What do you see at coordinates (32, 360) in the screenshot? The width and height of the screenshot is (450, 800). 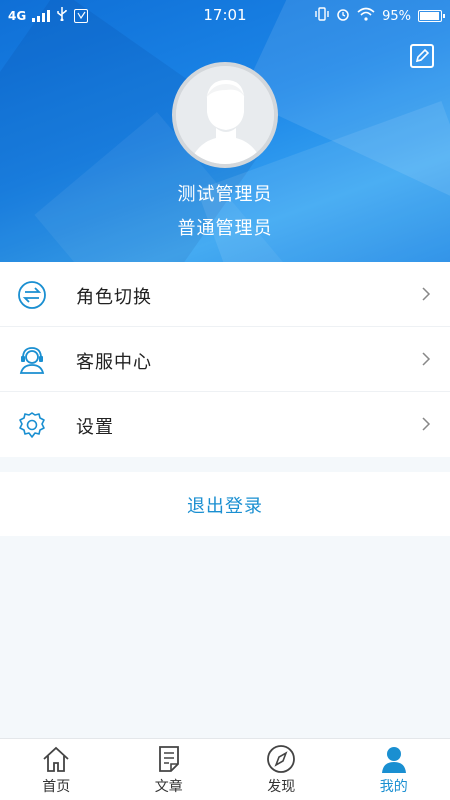 I see `customer-service-icon` at bounding box center [32, 360].